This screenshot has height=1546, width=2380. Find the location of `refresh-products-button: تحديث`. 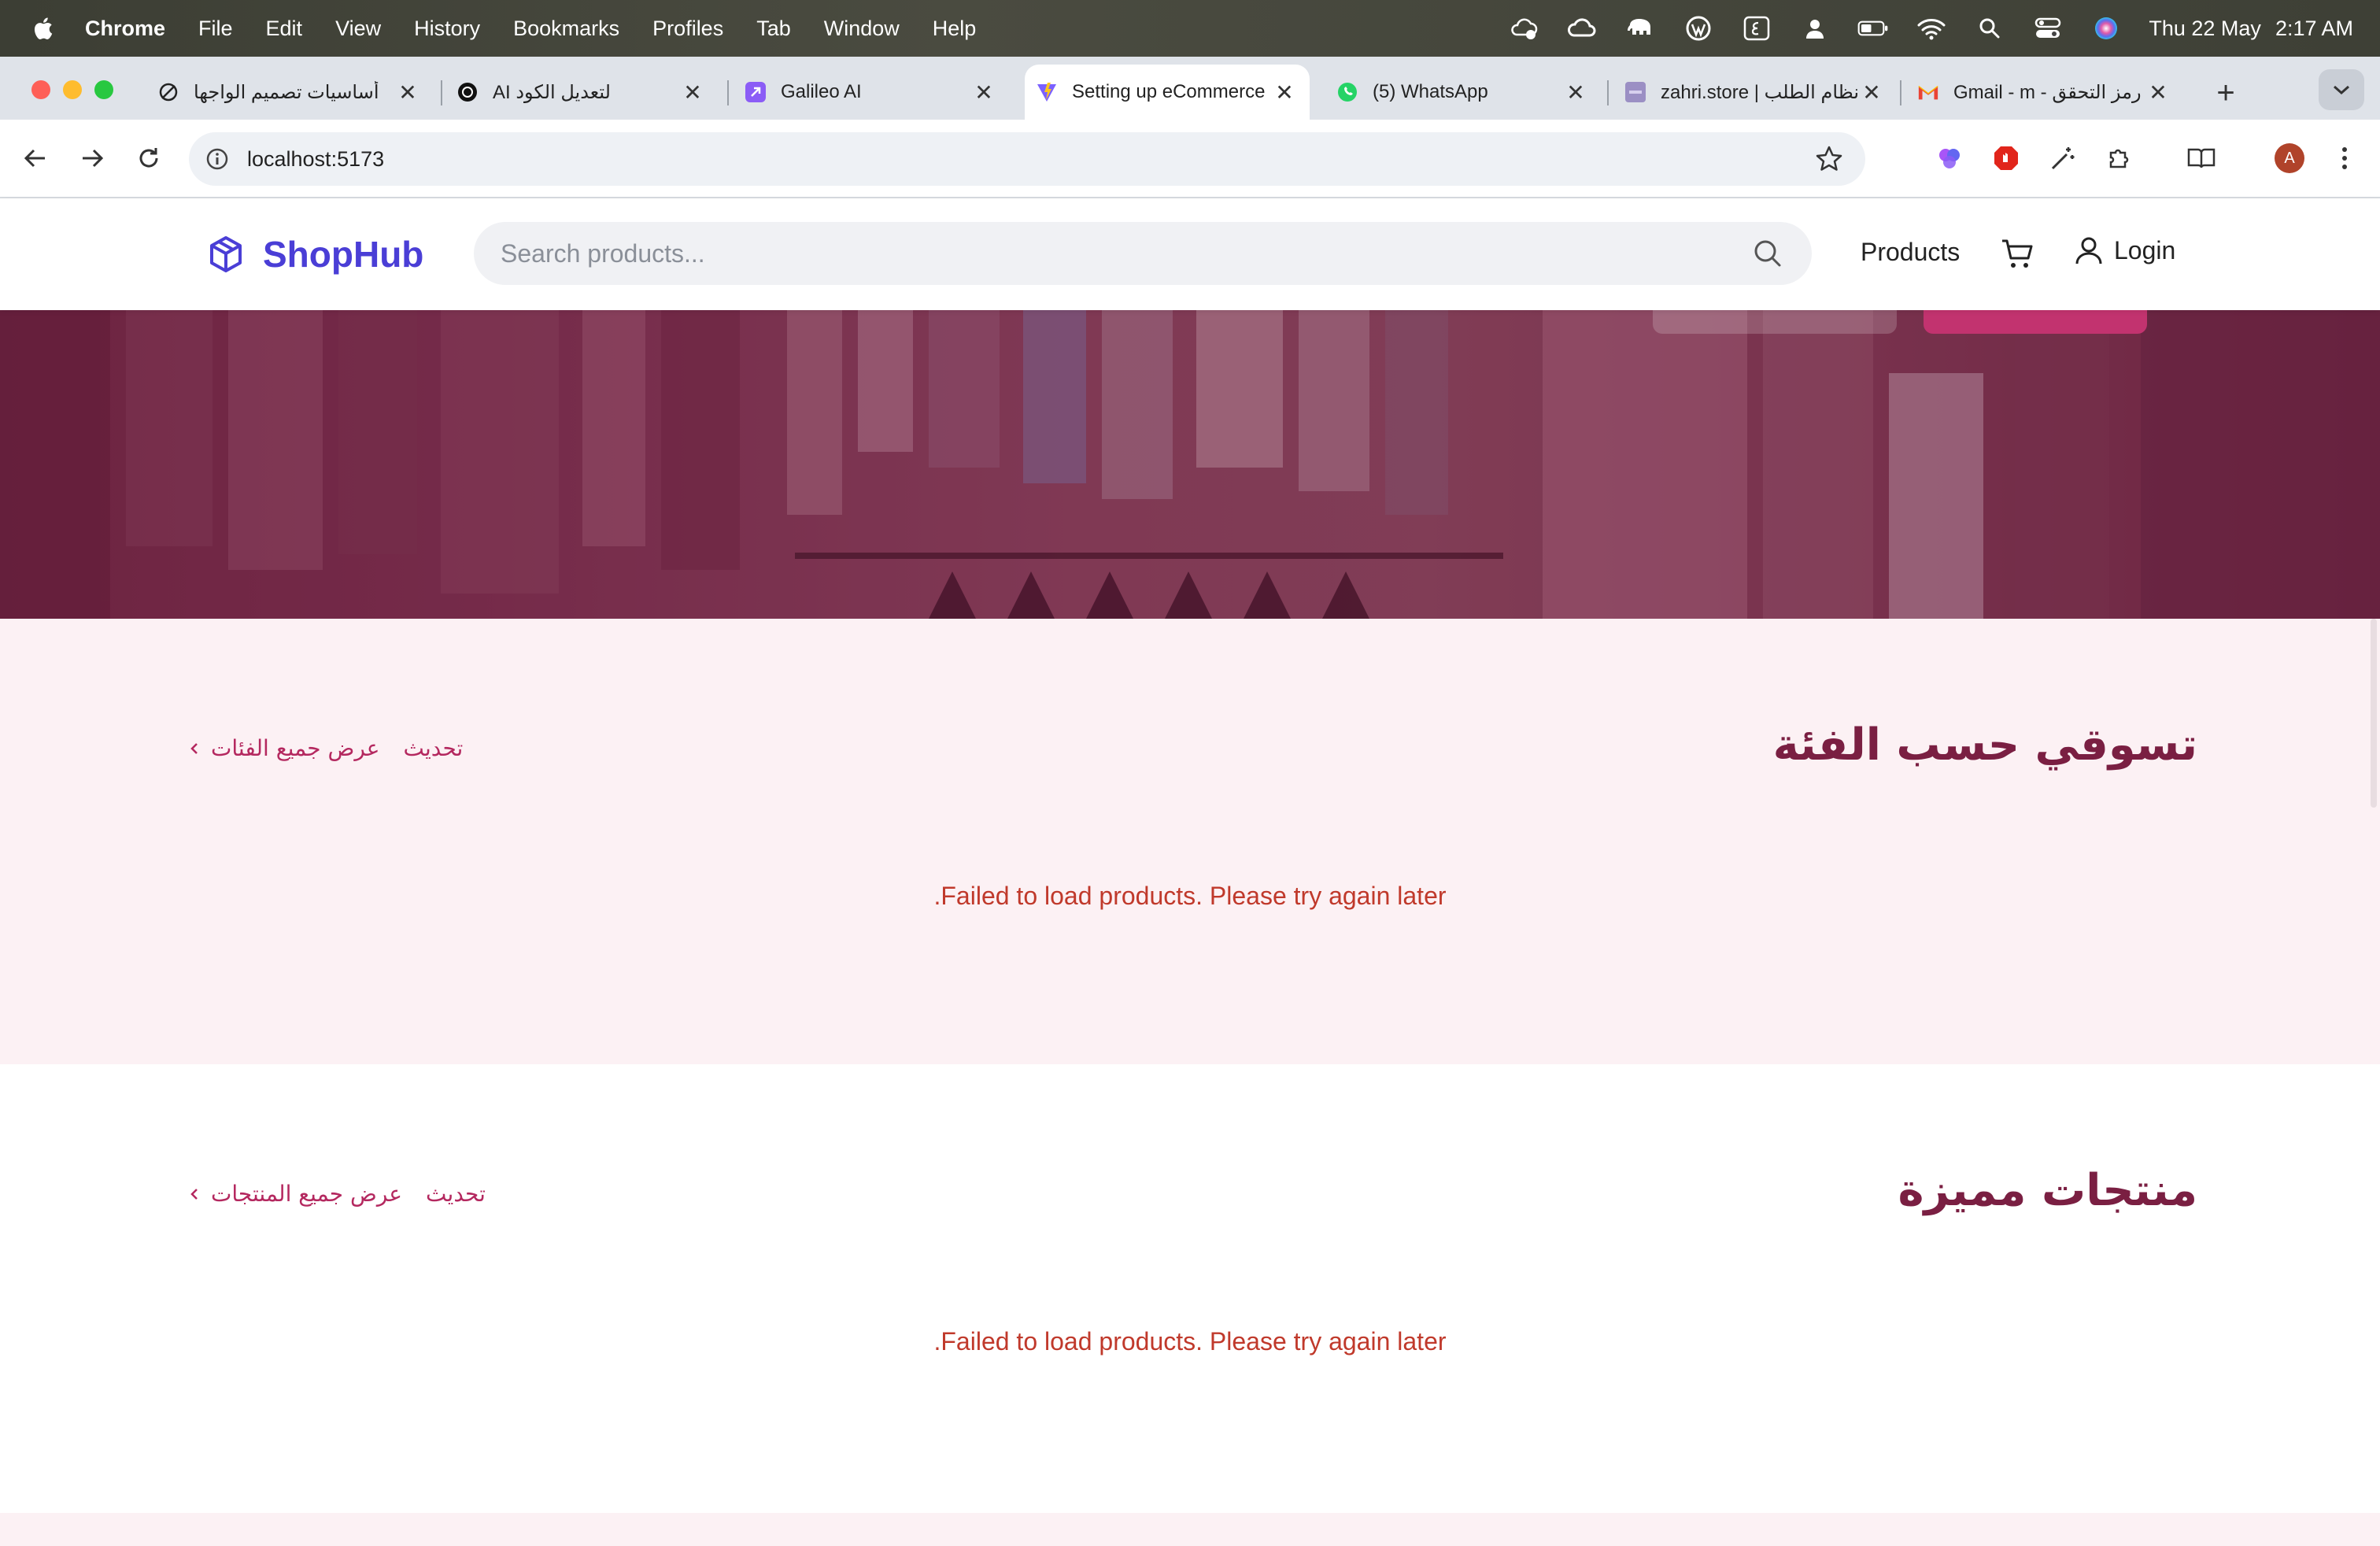

refresh-products-button: تحديث is located at coordinates (456, 1194).